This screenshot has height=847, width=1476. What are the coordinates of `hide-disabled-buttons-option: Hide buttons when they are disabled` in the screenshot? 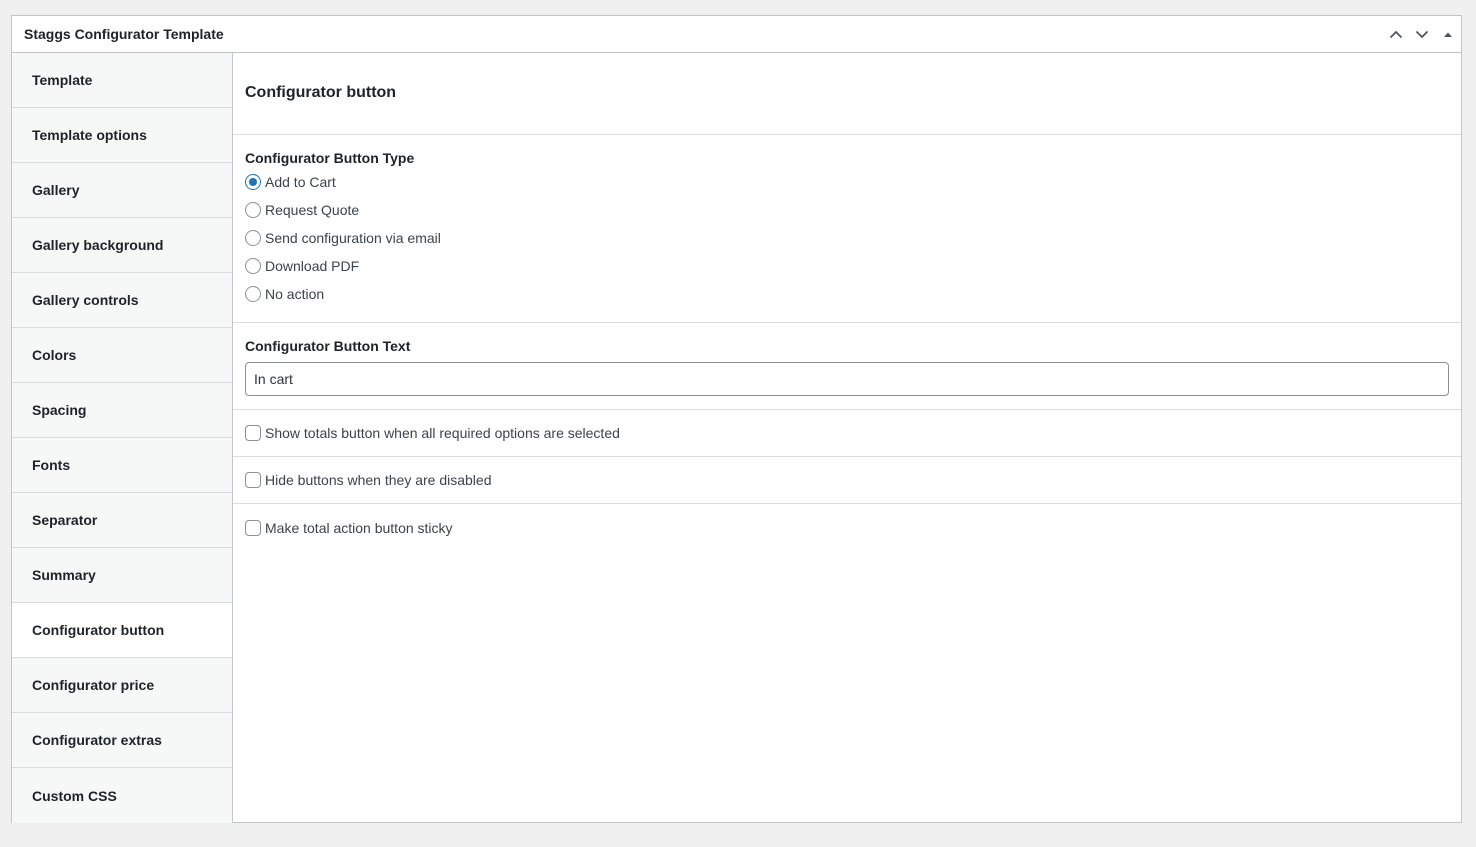 It's located at (847, 480).